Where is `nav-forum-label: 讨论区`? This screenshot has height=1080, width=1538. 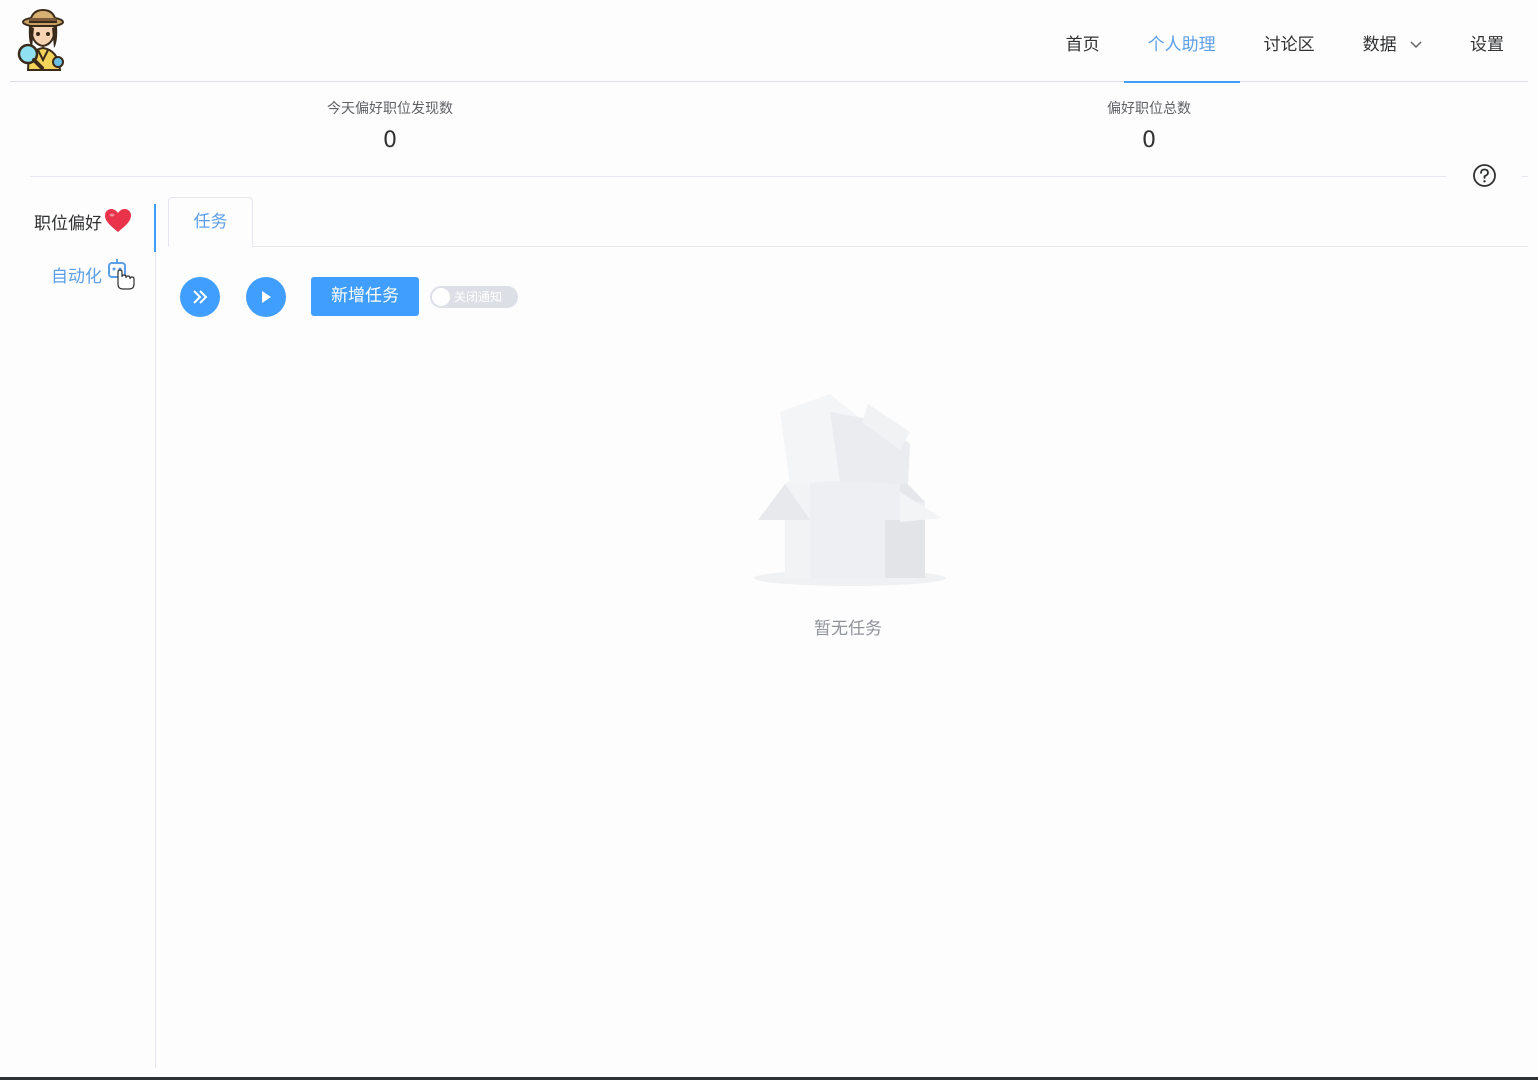 nav-forum-label: 讨论区 is located at coordinates (1289, 45).